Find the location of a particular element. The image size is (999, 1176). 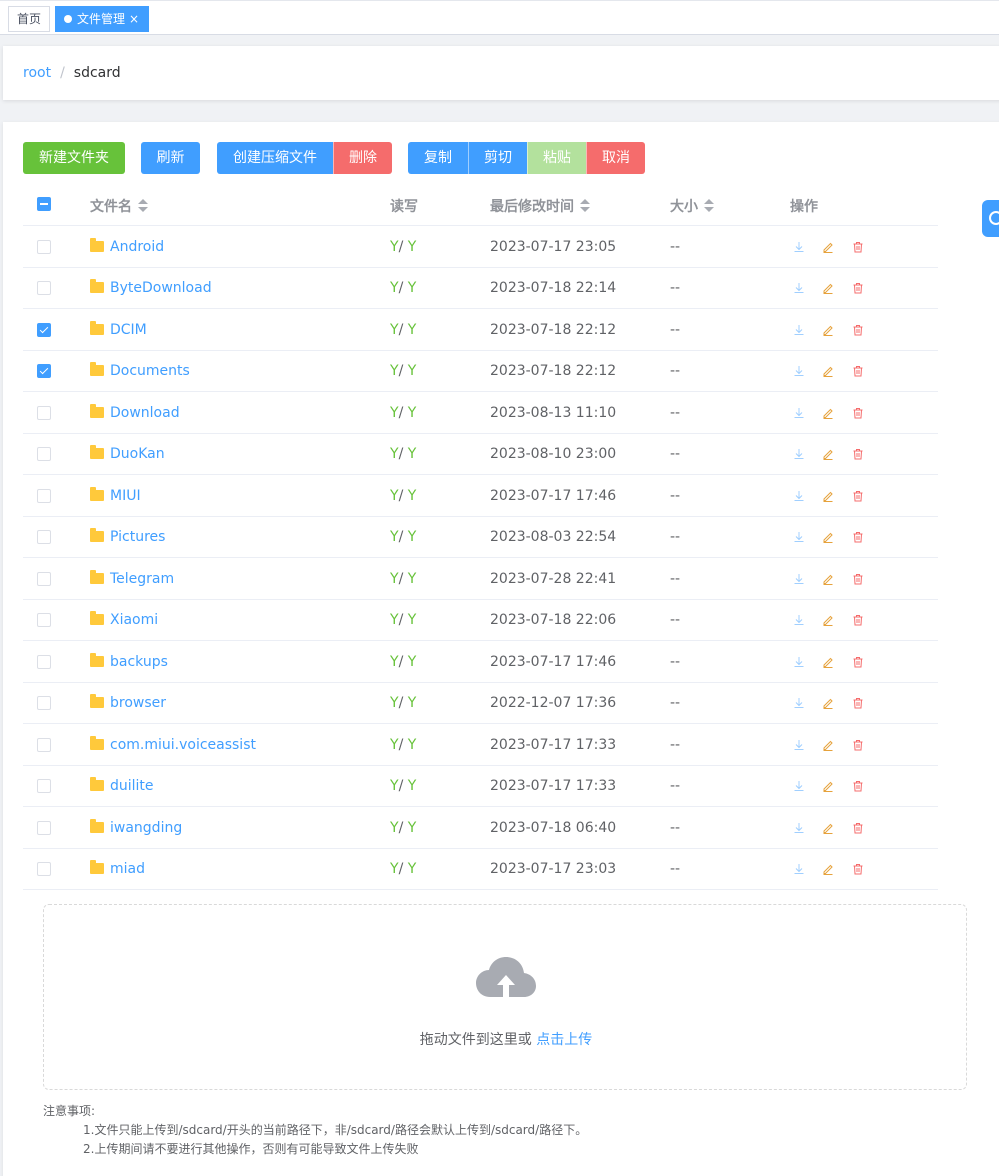

file-name-link: duilite is located at coordinates (122, 785).